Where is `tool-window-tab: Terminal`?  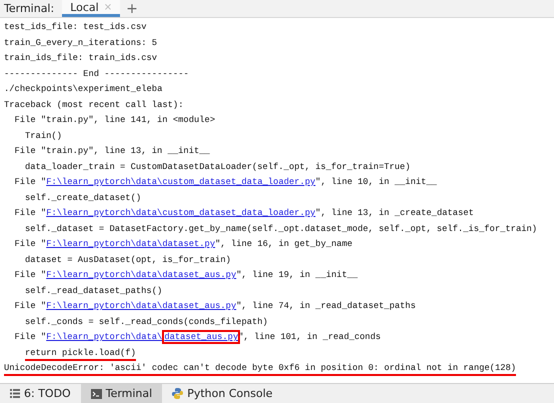 tool-window-tab: Terminal is located at coordinates (121, 393).